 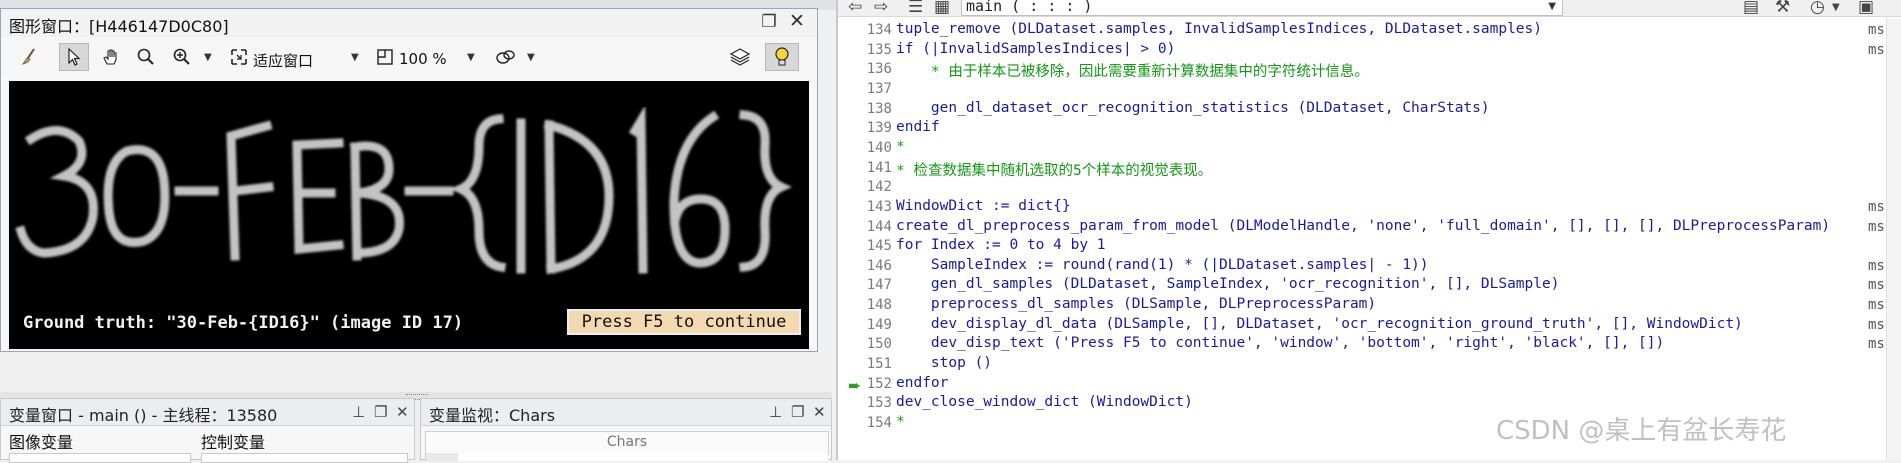 What do you see at coordinates (119, 26) in the screenshot?
I see `graphics-window-title: 图形窗口：[H446147D0C80]` at bounding box center [119, 26].